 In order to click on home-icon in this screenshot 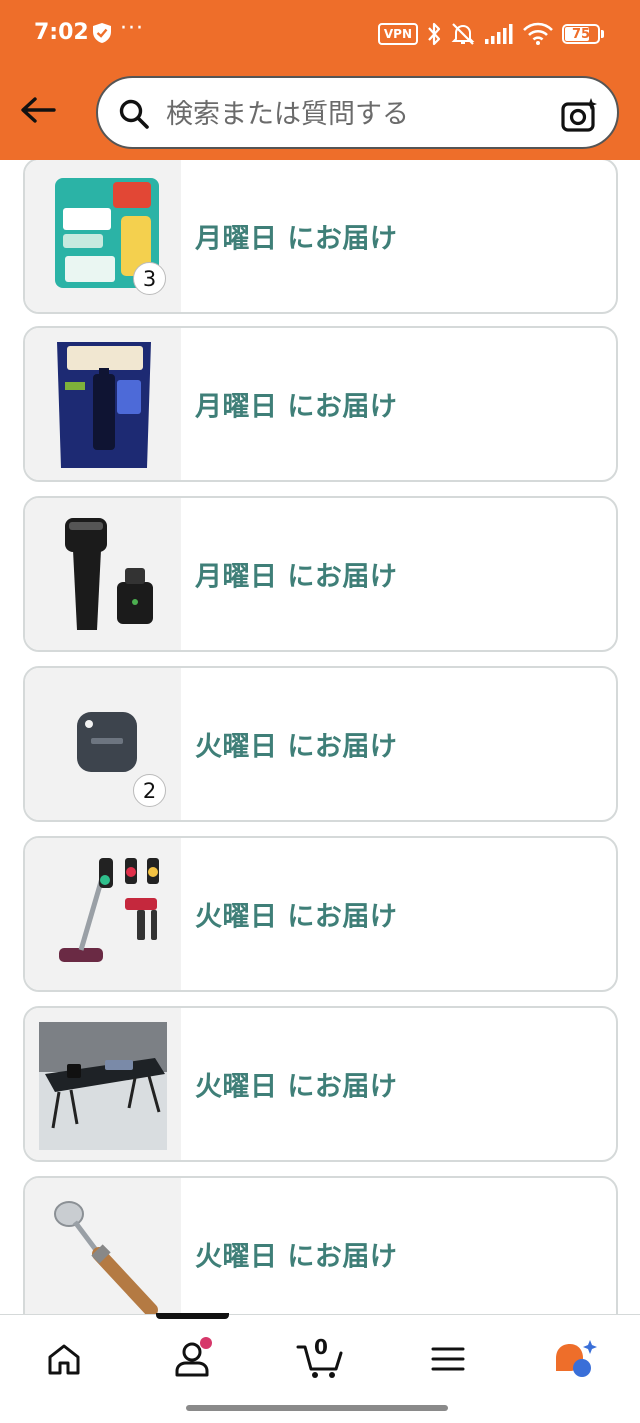, I will do `click(64, 1359)`.